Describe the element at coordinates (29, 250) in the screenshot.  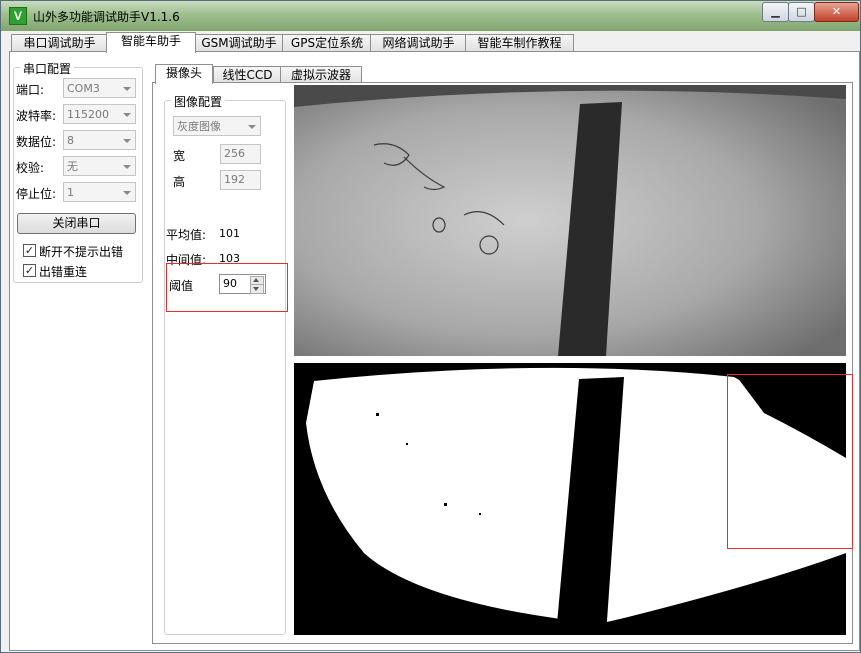
I see `no-error-prompt-checkbox: ✓` at that location.